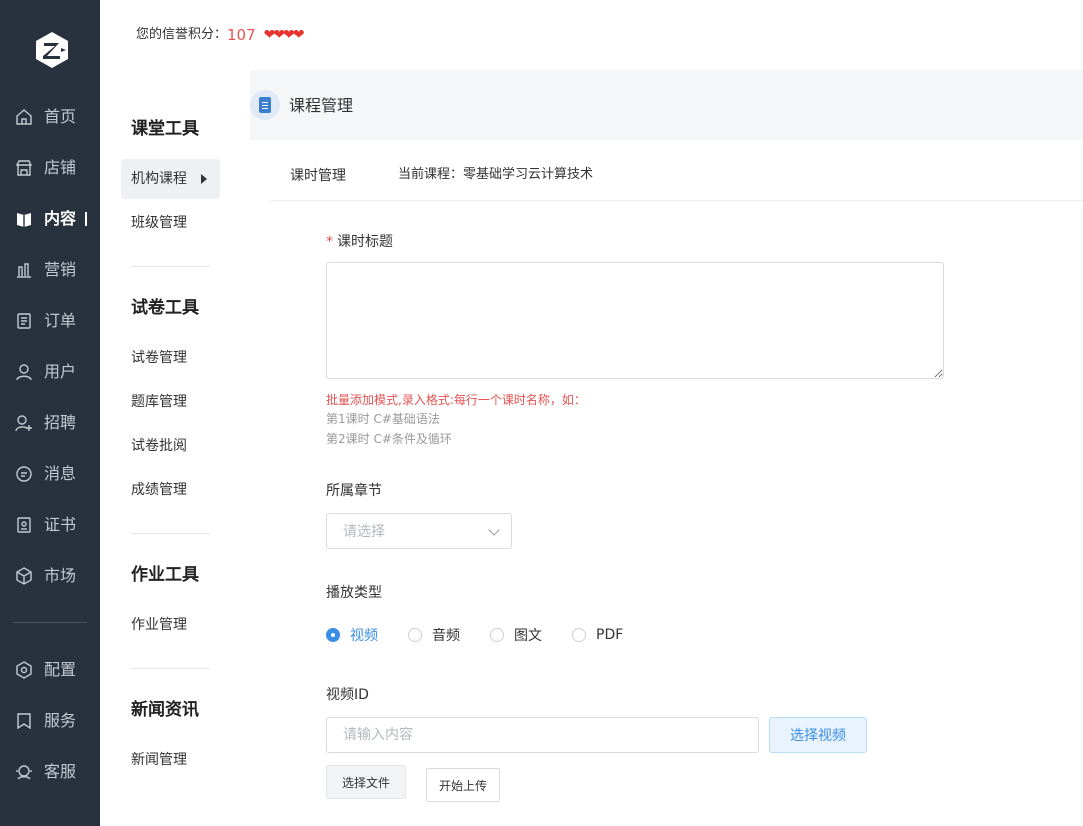  I want to click on nav-item-marketing: 营销, so click(50, 270).